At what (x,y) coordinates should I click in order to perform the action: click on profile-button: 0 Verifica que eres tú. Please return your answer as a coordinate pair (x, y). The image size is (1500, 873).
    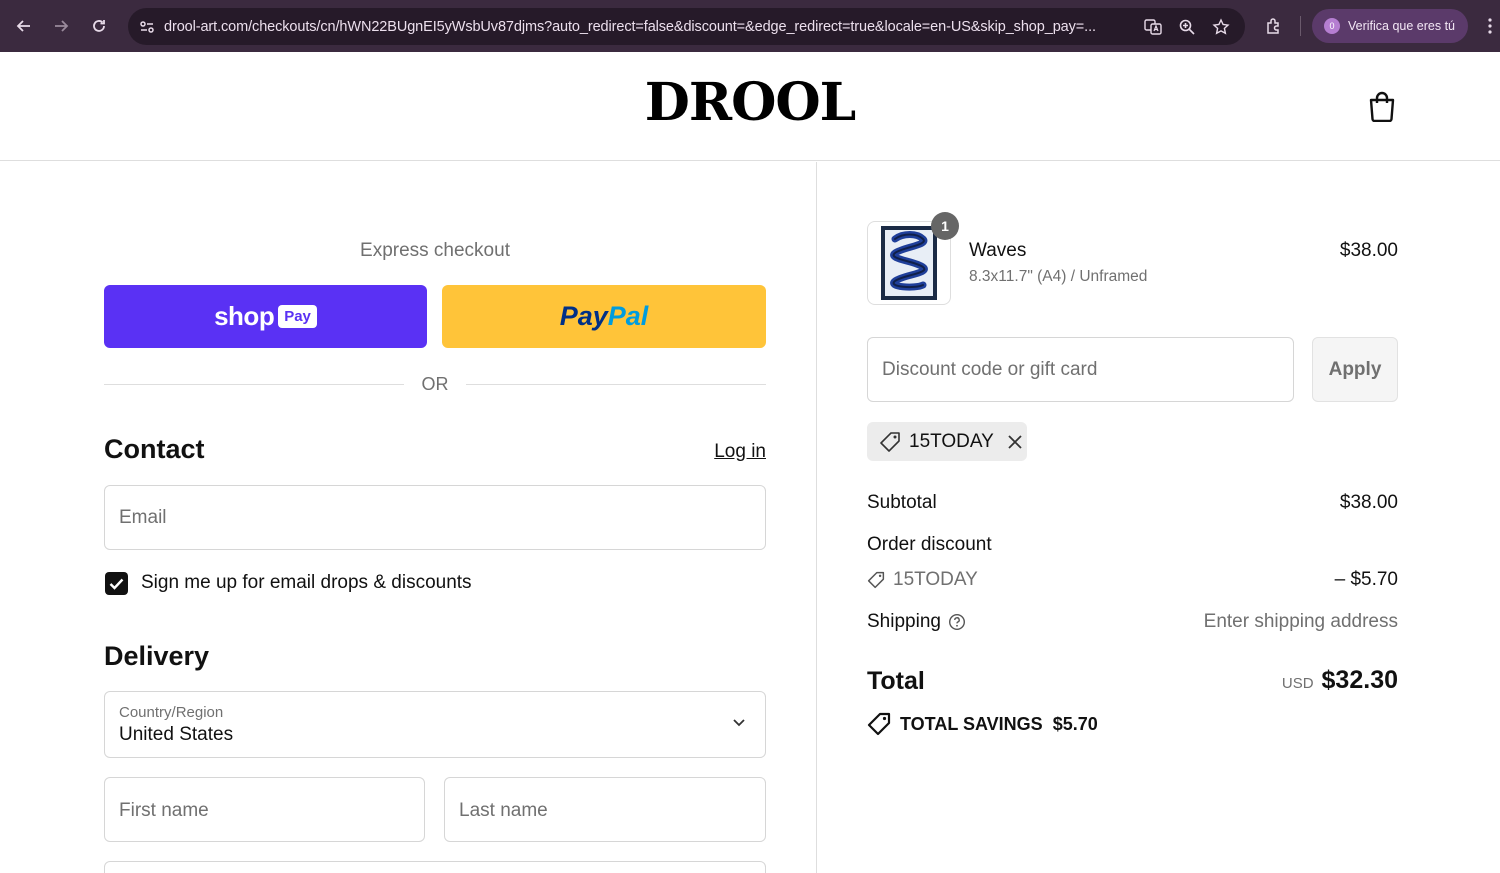
    Looking at the image, I should click on (1390, 26).